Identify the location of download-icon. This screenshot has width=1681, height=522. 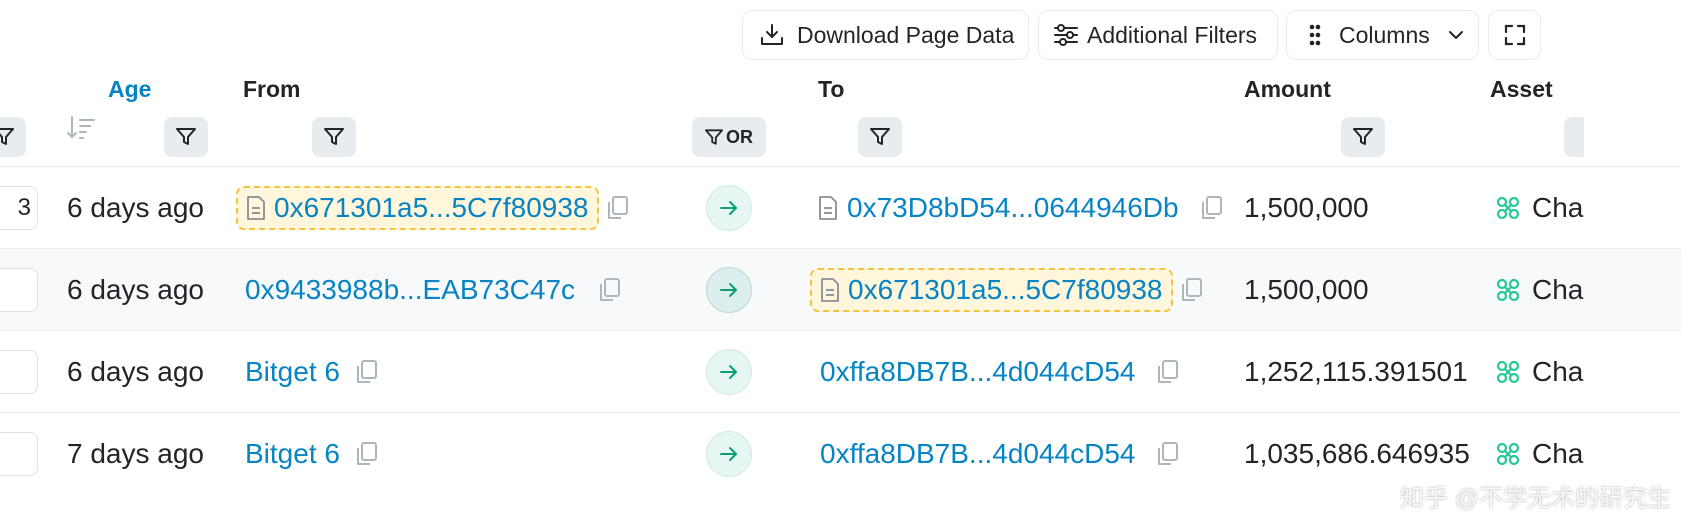
(772, 34).